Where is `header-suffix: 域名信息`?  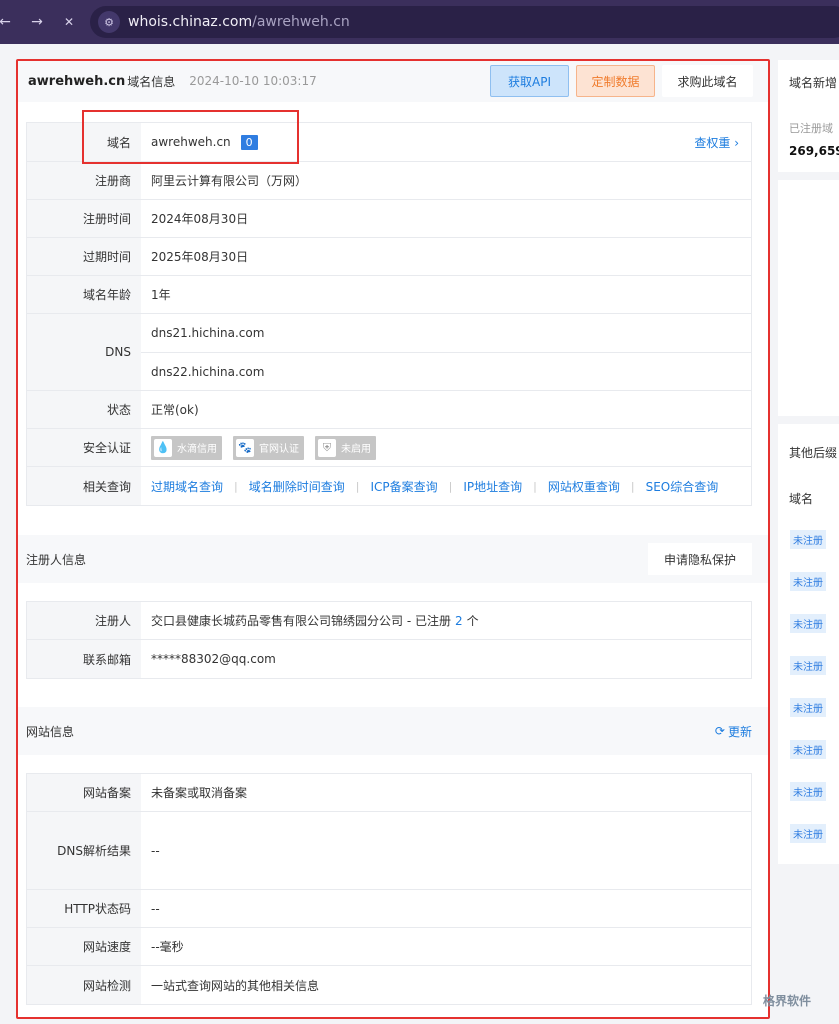
header-suffix: 域名信息 is located at coordinates (151, 81).